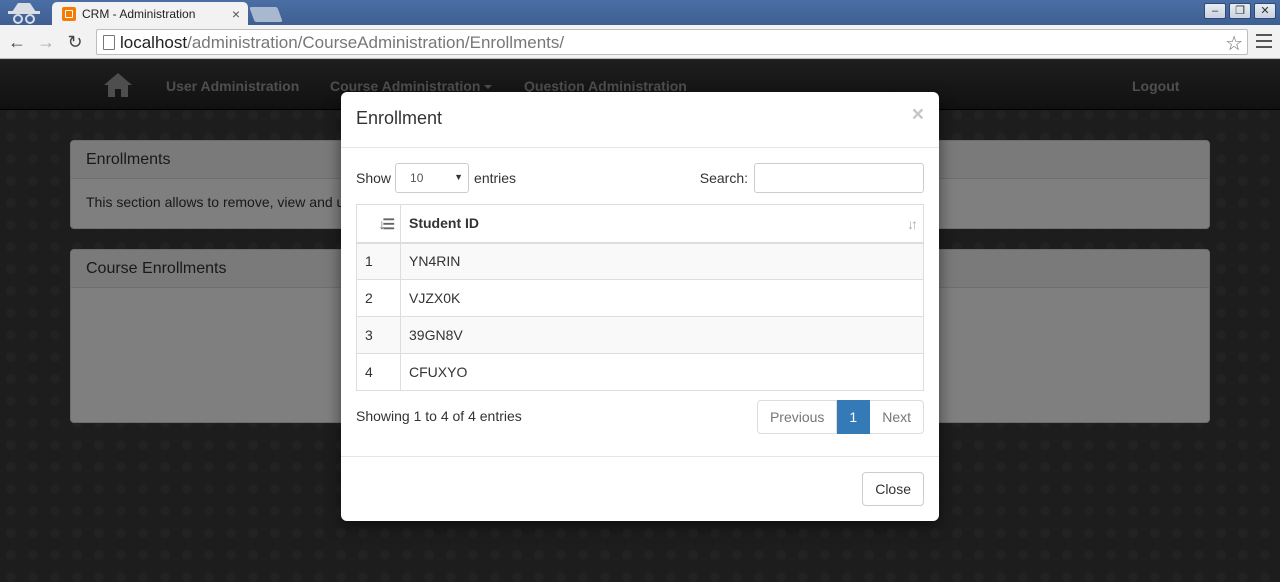  What do you see at coordinates (378, 261) in the screenshot?
I see `row-index: 1` at bounding box center [378, 261].